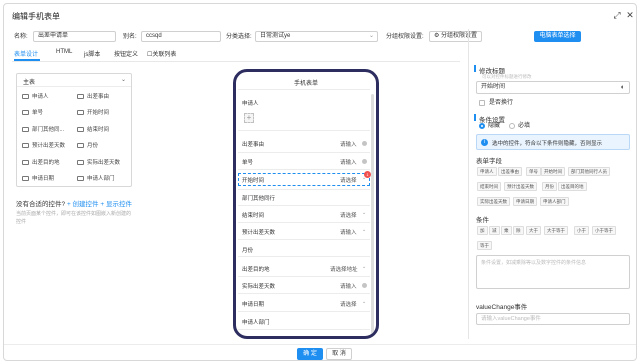 The height and width of the screenshot is (364, 640). Describe the element at coordinates (482, 230) in the screenshot. I see `operator-tag: 加` at that location.